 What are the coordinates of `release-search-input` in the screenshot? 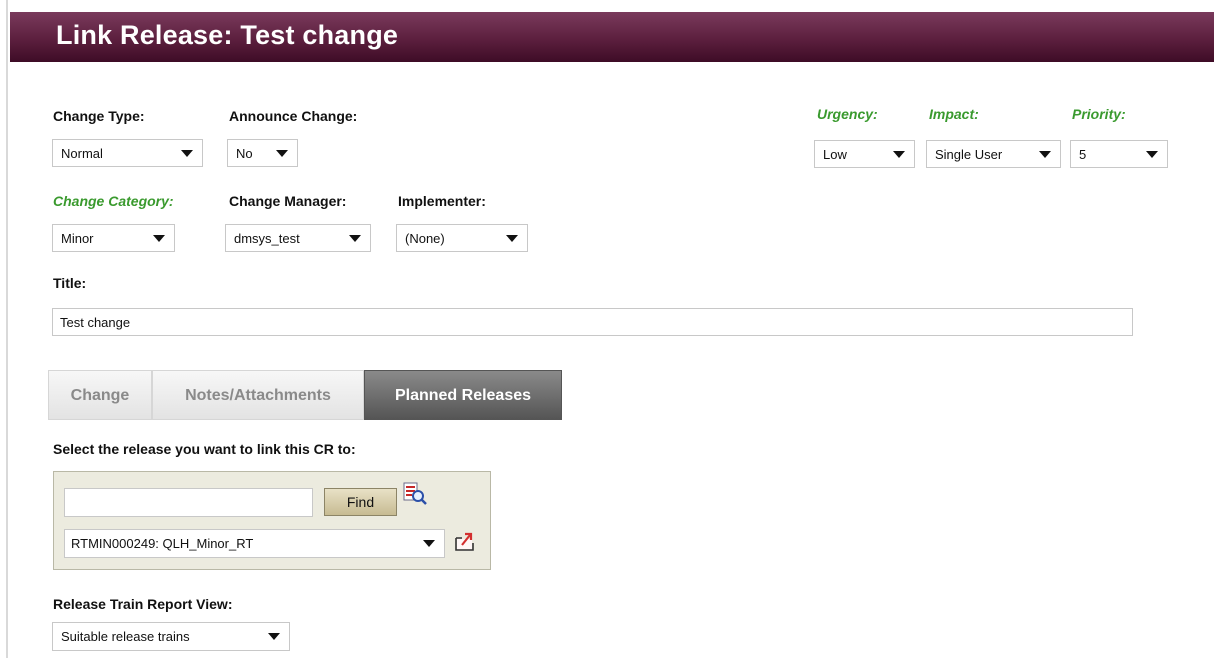 It's located at (188, 502).